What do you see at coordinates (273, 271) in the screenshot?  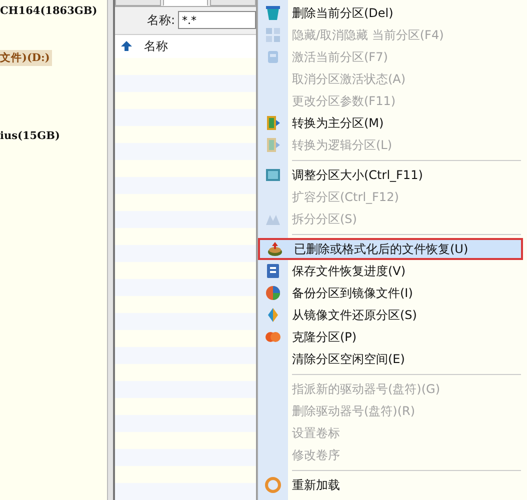 I see `document-icon` at bounding box center [273, 271].